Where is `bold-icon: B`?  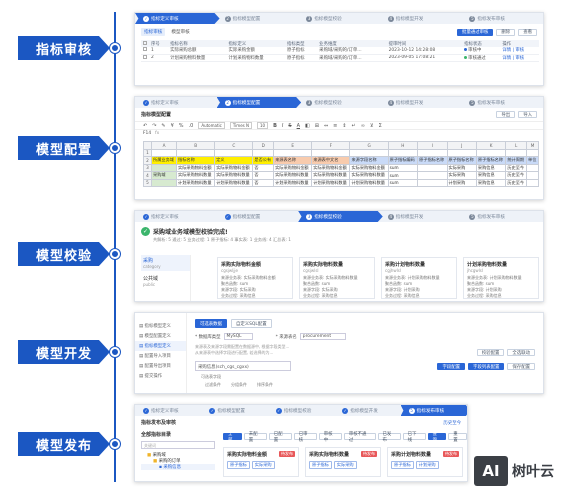
bold-icon: B is located at coordinates (275, 126).